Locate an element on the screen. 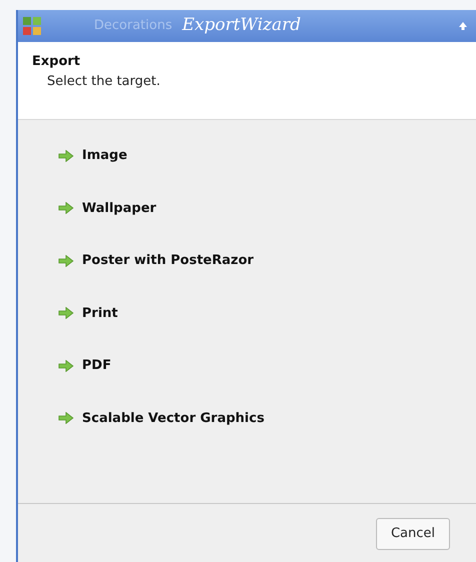 Image resolution: width=476 pixels, height=562 pixels. window-title: ExportWizard is located at coordinates (241, 26).